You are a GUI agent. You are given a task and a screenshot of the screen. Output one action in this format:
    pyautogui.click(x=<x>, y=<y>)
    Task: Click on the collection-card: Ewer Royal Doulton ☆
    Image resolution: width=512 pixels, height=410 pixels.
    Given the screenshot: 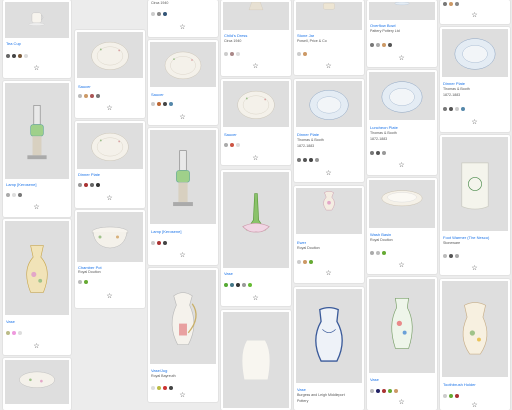 What is the action you would take?
    pyautogui.click(x=329, y=234)
    